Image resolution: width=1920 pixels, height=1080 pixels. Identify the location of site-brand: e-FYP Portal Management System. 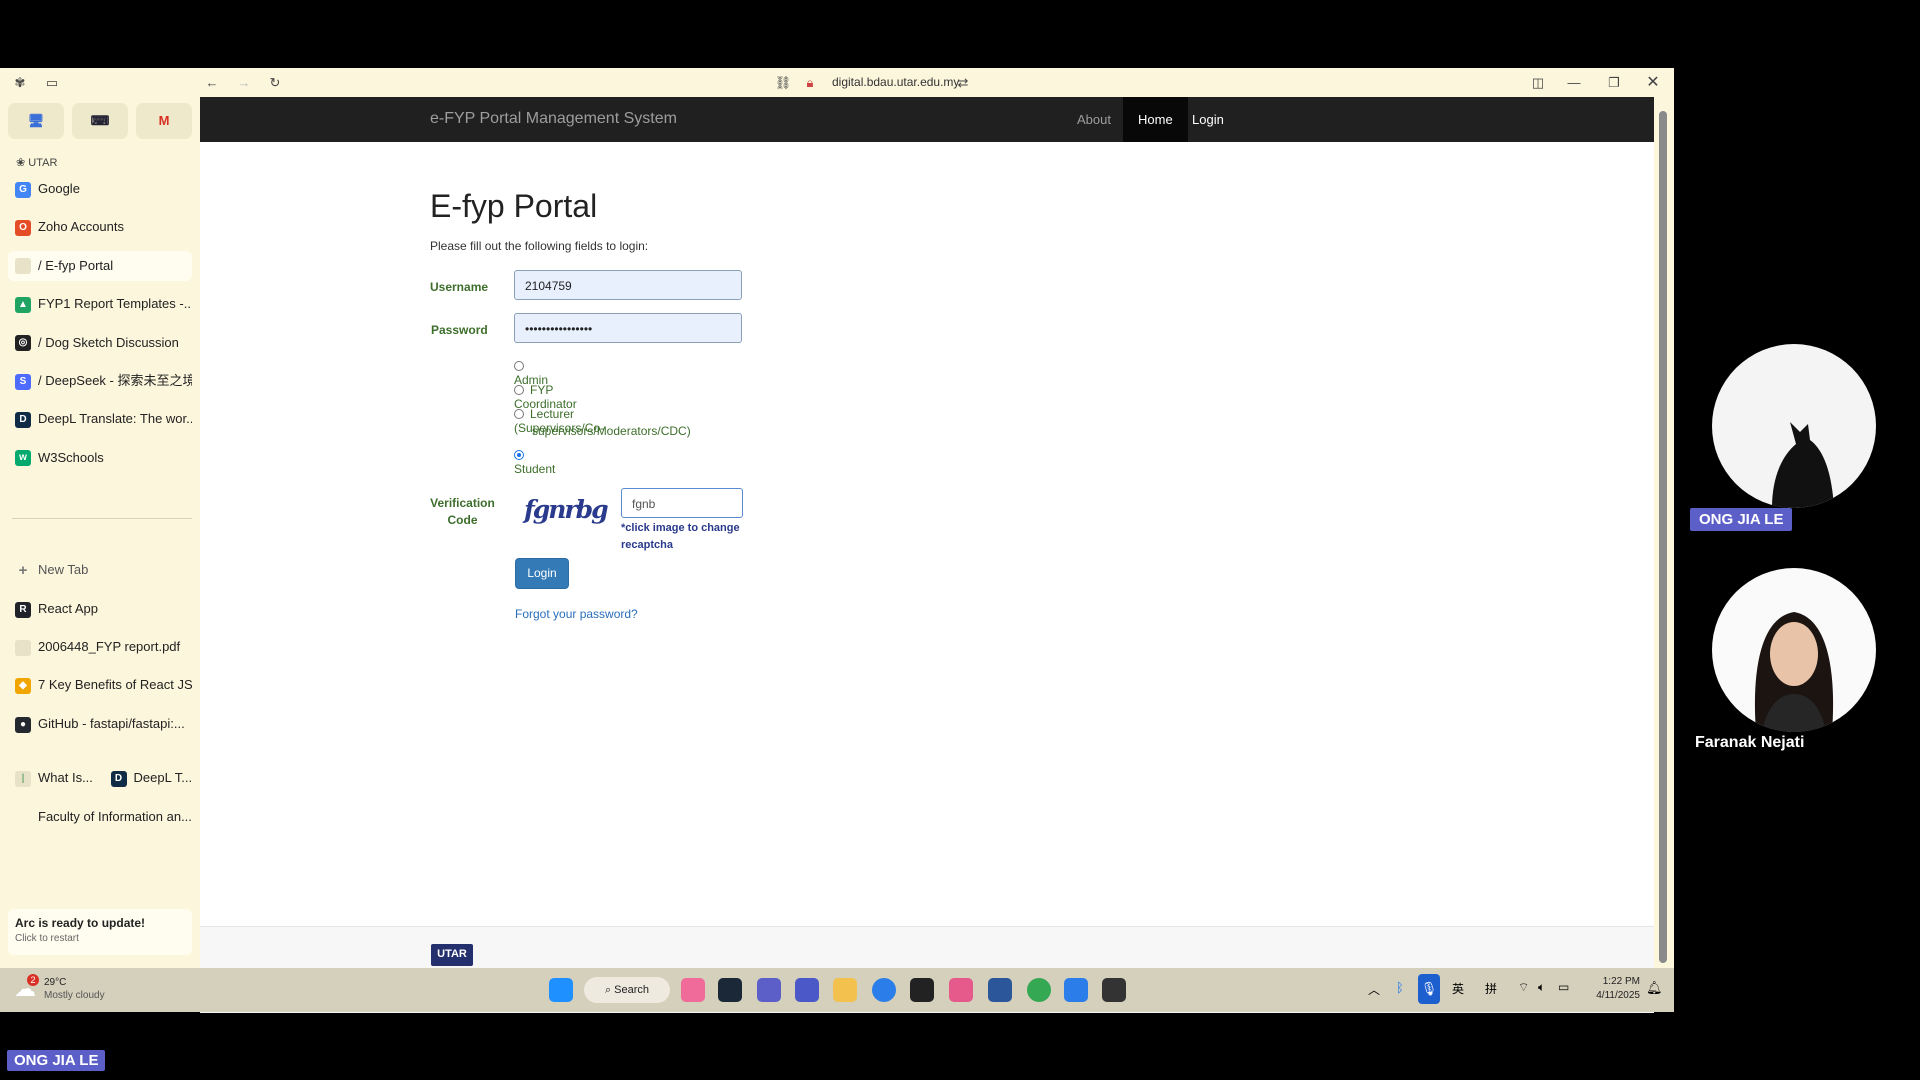
(553, 119).